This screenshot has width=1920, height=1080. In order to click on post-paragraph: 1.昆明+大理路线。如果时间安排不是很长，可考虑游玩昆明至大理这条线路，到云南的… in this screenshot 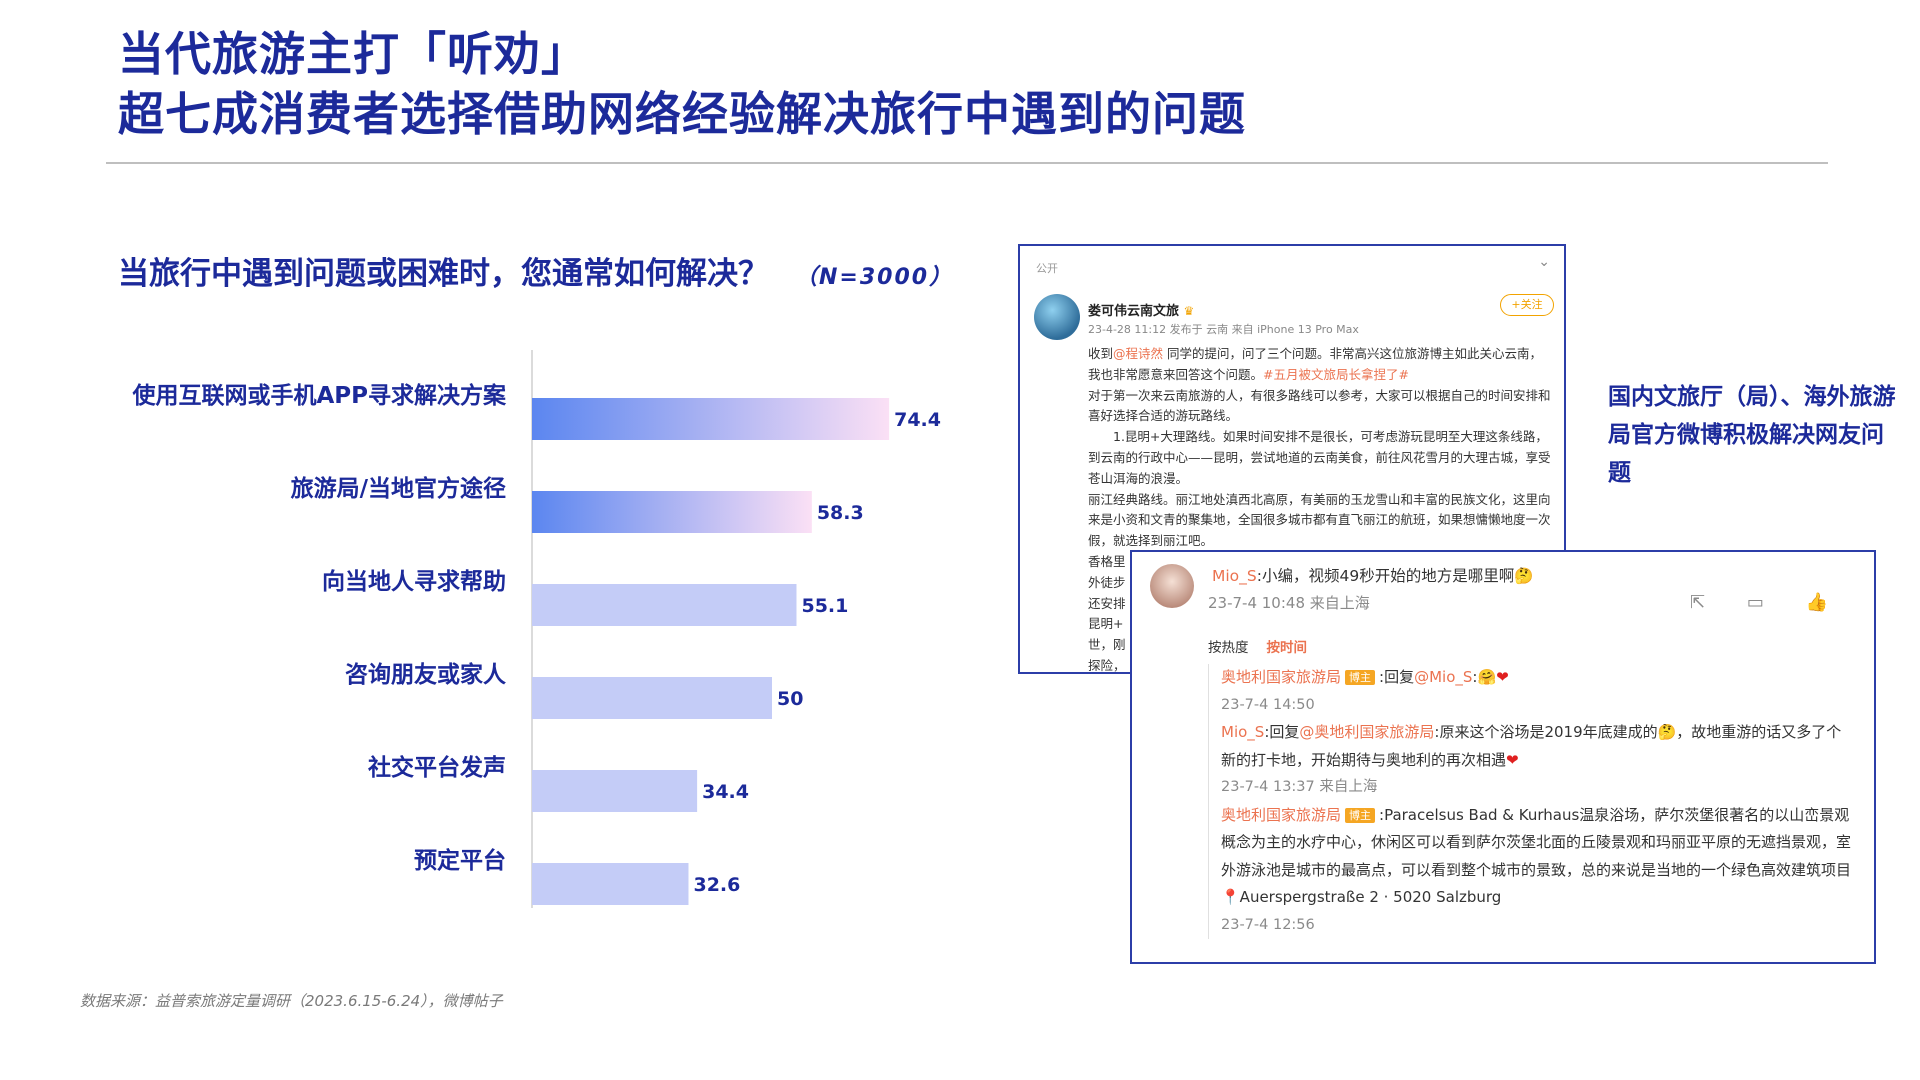, I will do `click(1319, 457)`.